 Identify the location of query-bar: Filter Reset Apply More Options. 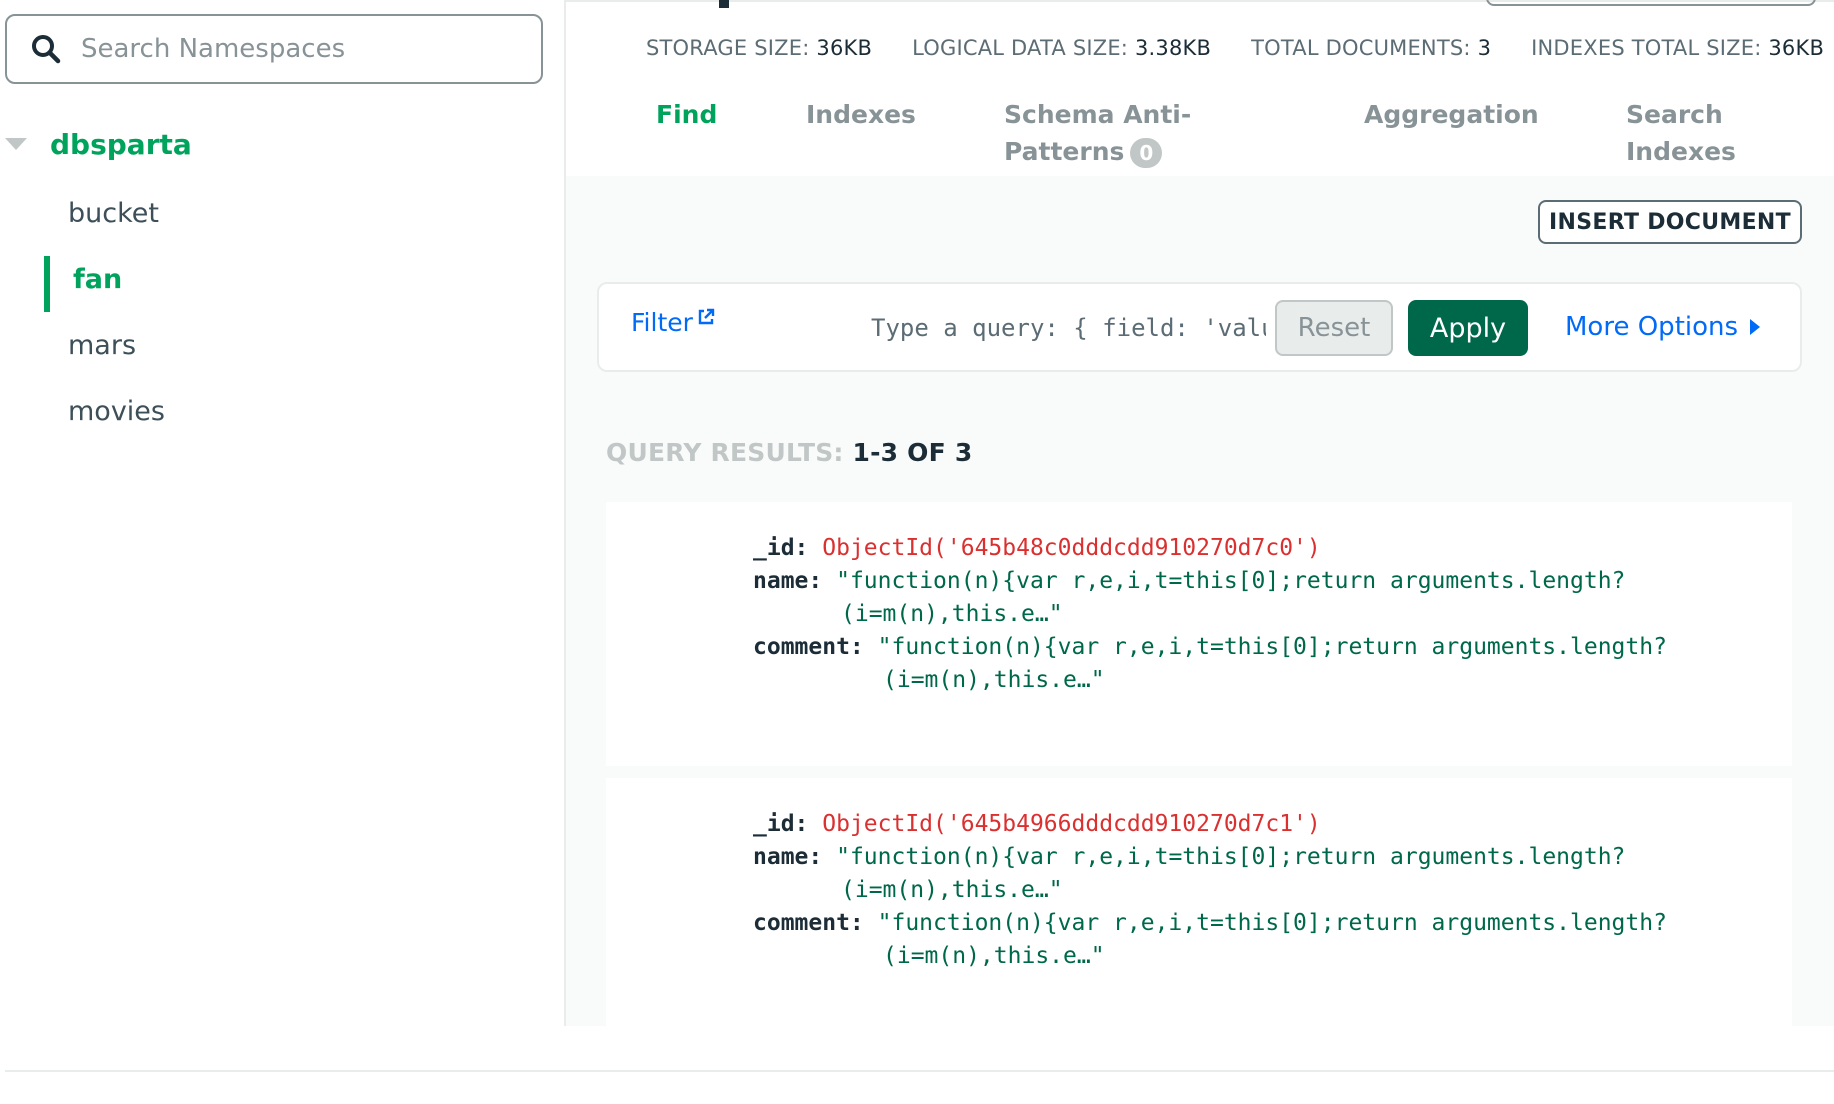
(1199, 327).